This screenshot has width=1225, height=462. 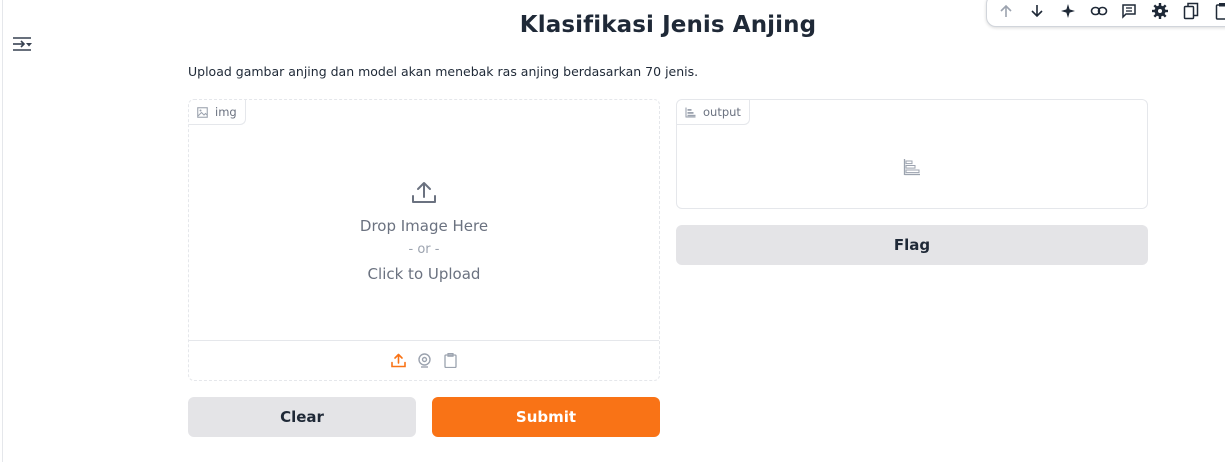 What do you see at coordinates (1037, 12) in the screenshot?
I see `arrow-down-icon` at bounding box center [1037, 12].